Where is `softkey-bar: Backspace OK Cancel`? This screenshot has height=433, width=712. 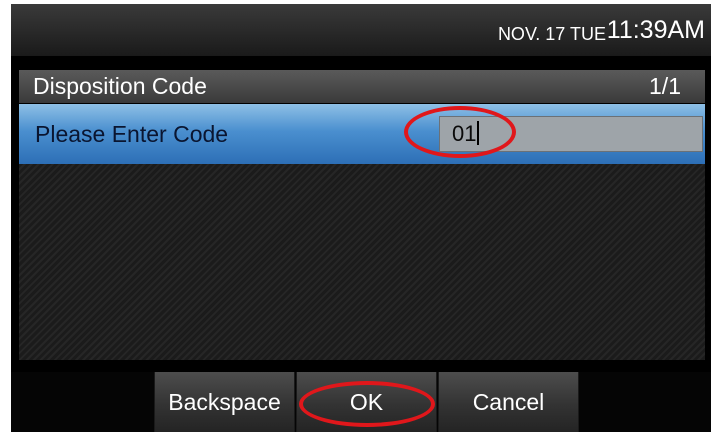
softkey-bar: Backspace OK Cancel is located at coordinates (361, 402).